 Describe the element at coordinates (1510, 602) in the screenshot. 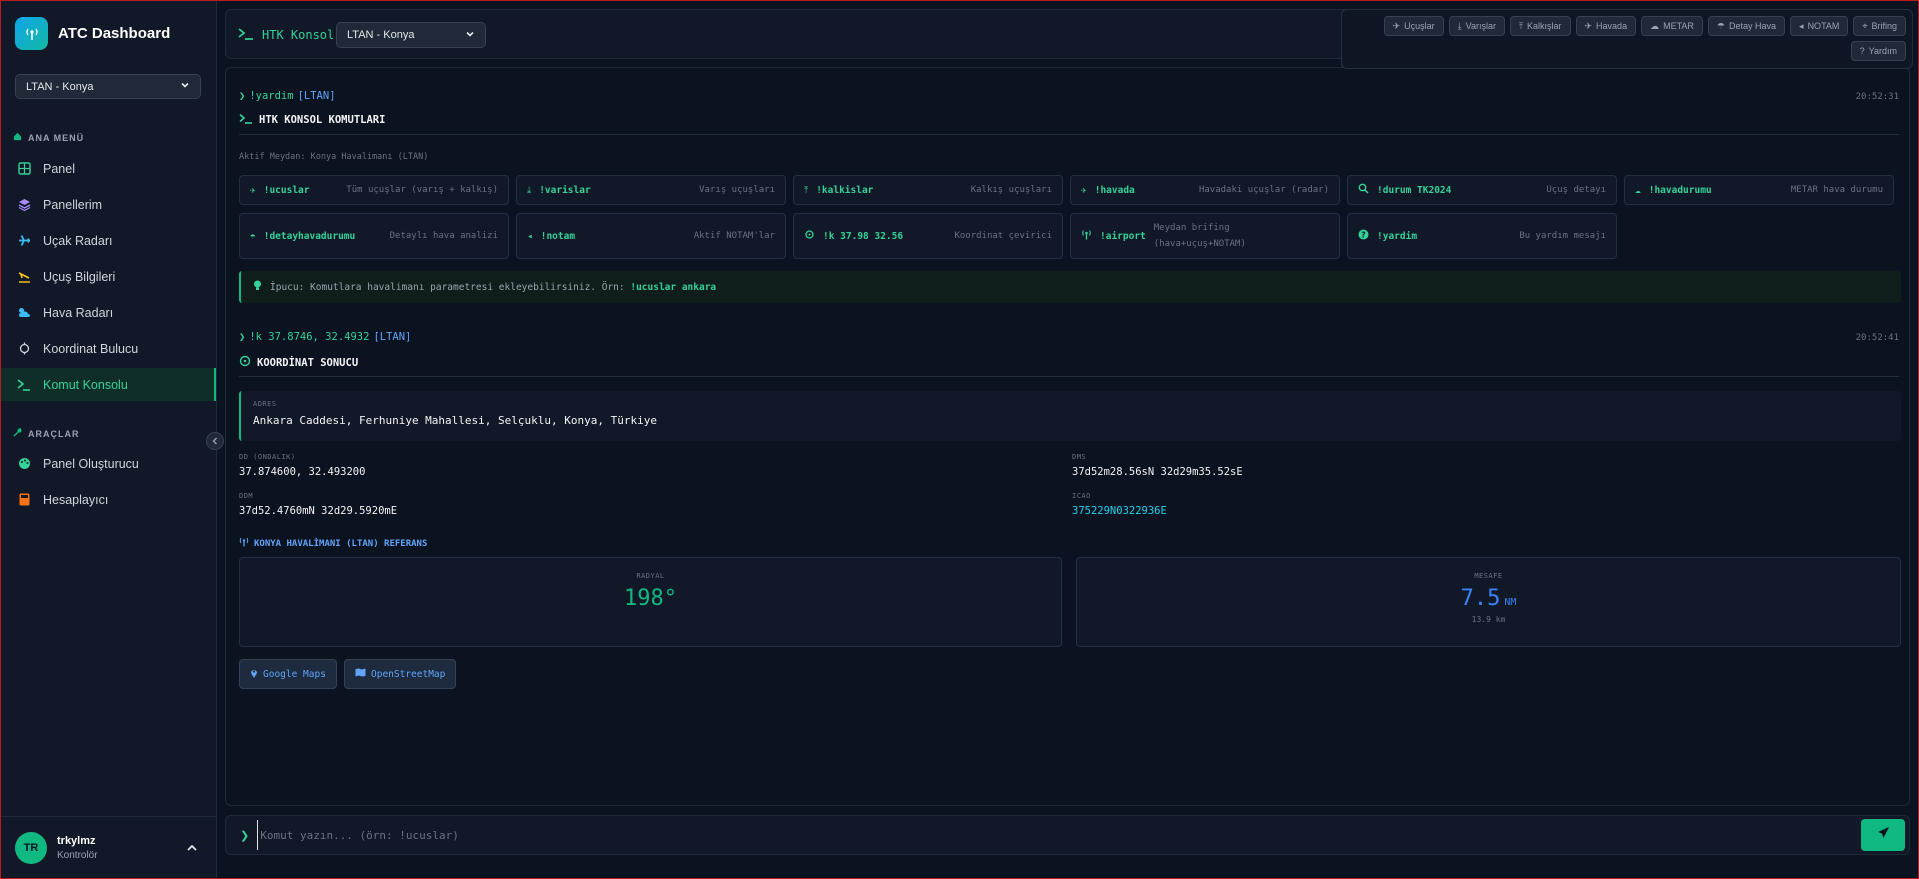

I see `distance-unit: NM` at that location.